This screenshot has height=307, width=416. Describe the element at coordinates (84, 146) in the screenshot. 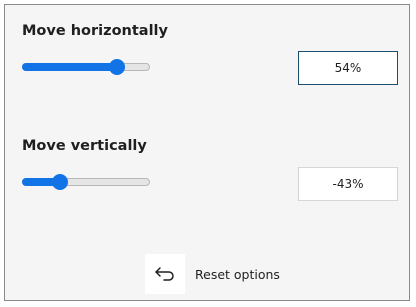

I see `vertical-label: Move vertically` at that location.